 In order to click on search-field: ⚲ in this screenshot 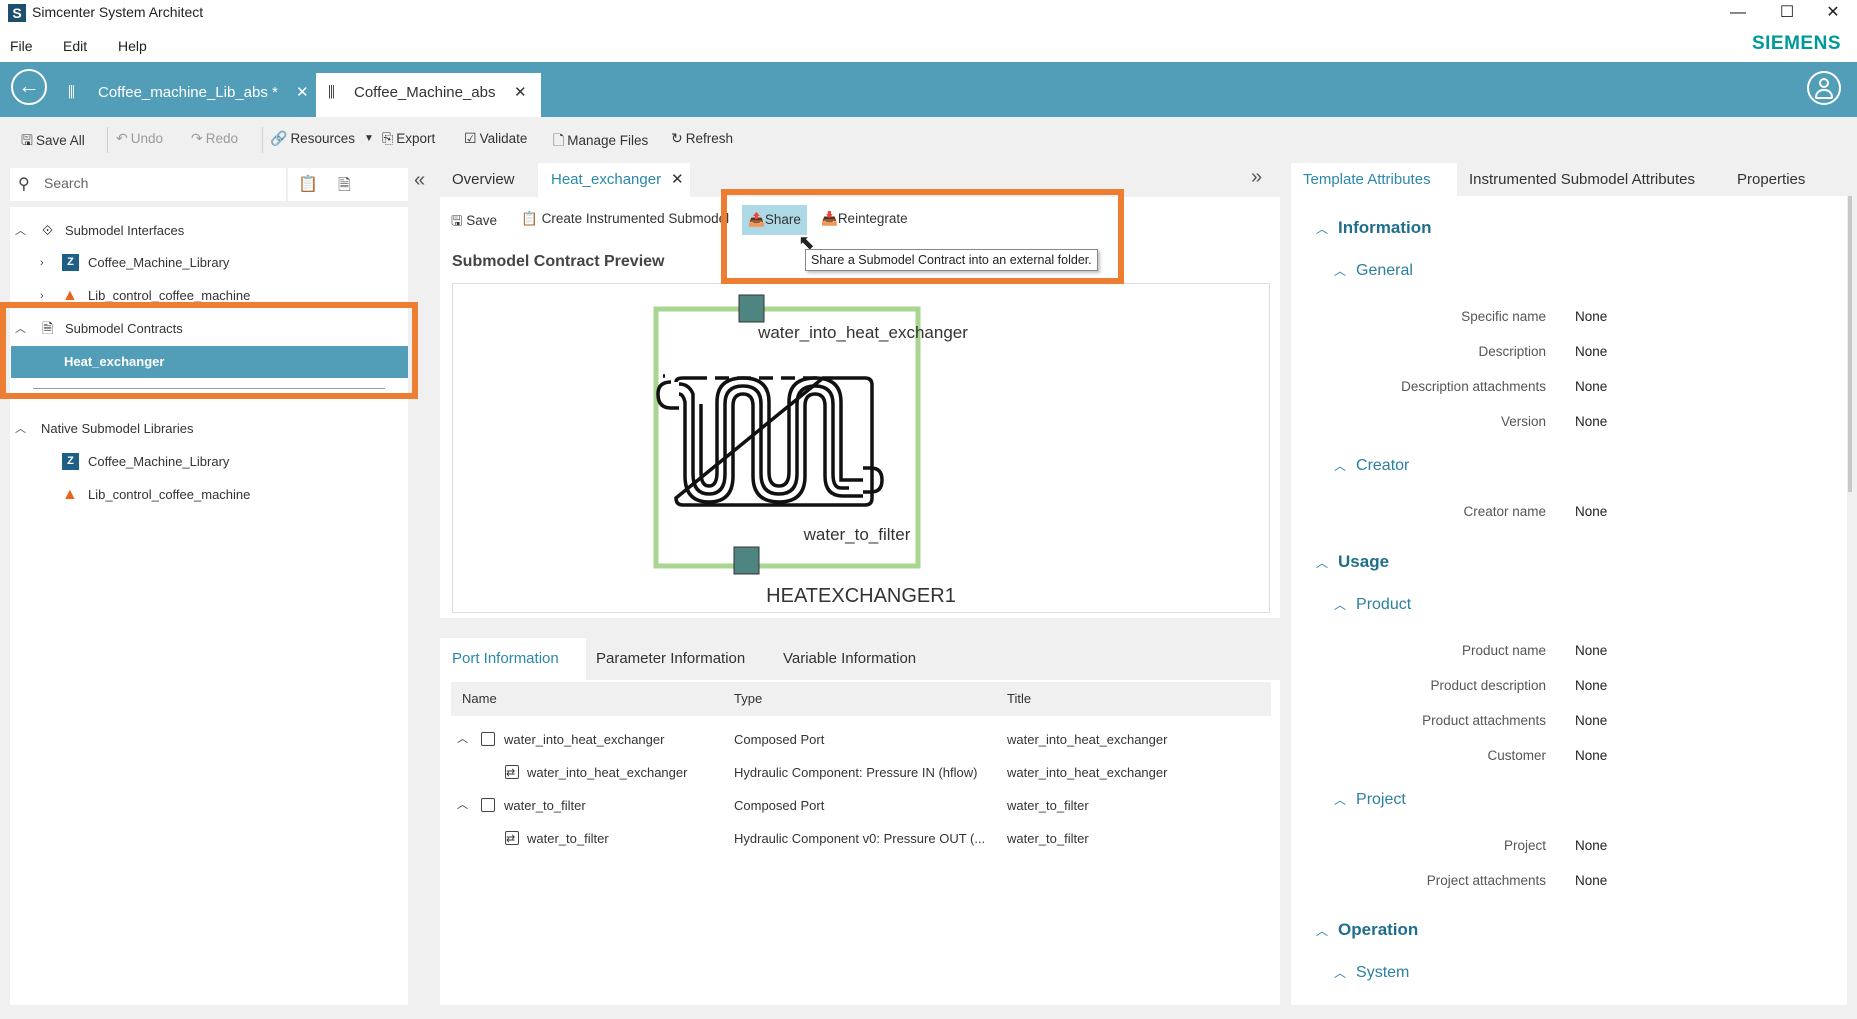, I will do `click(148, 184)`.